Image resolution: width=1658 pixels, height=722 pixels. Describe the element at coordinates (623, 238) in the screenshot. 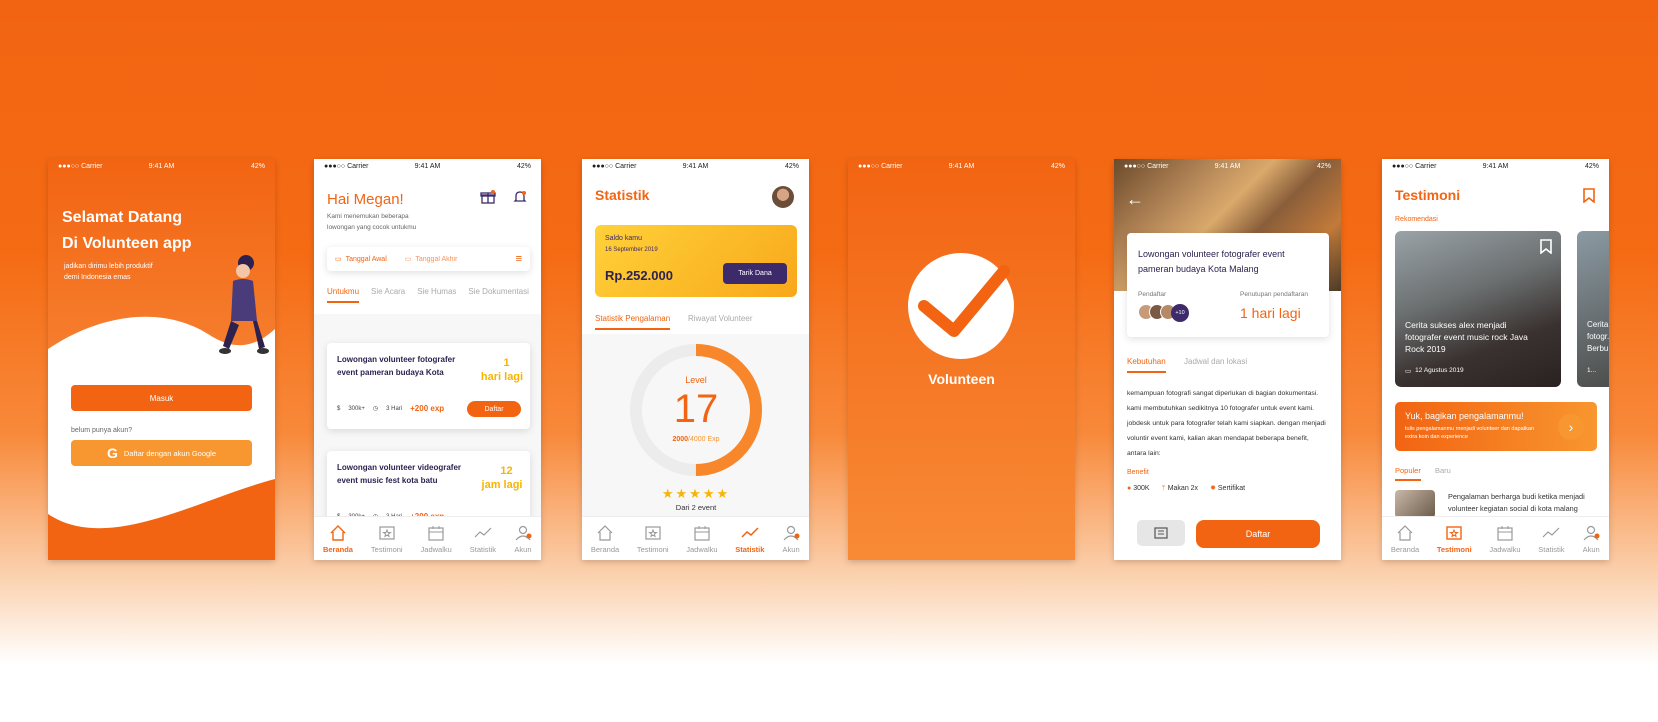

I see `balance-label: Saldo kamu` at that location.